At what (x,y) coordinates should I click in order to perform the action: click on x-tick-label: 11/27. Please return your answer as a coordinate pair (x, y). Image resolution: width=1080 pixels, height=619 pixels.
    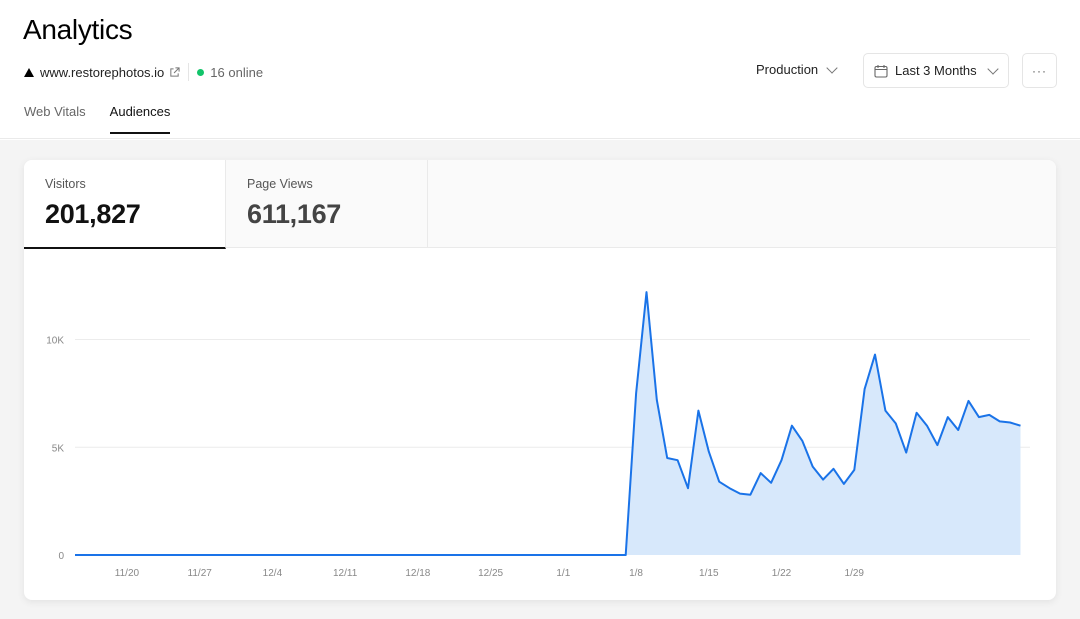
    Looking at the image, I should click on (200, 573).